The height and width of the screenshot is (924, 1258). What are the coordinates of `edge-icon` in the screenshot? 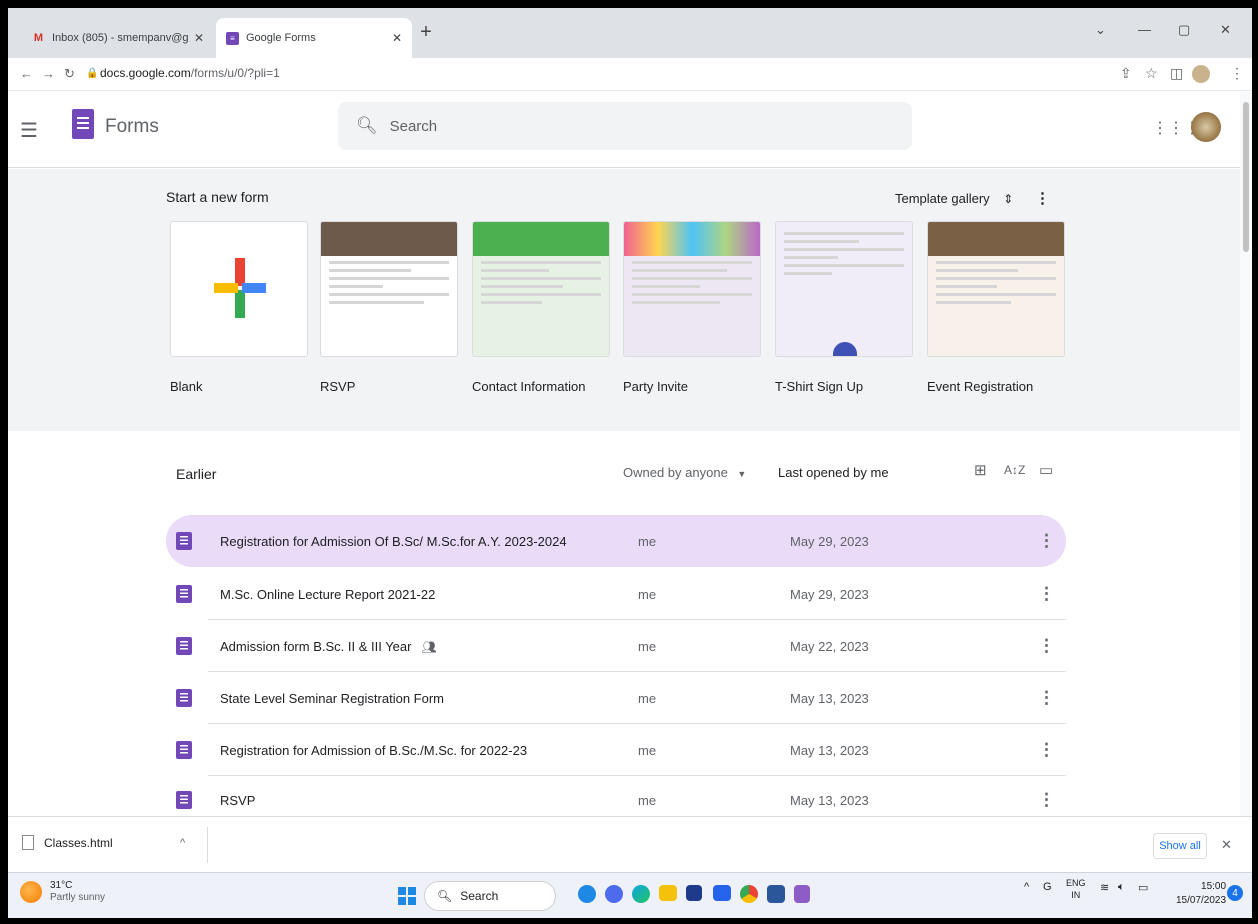 It's located at (641, 894).